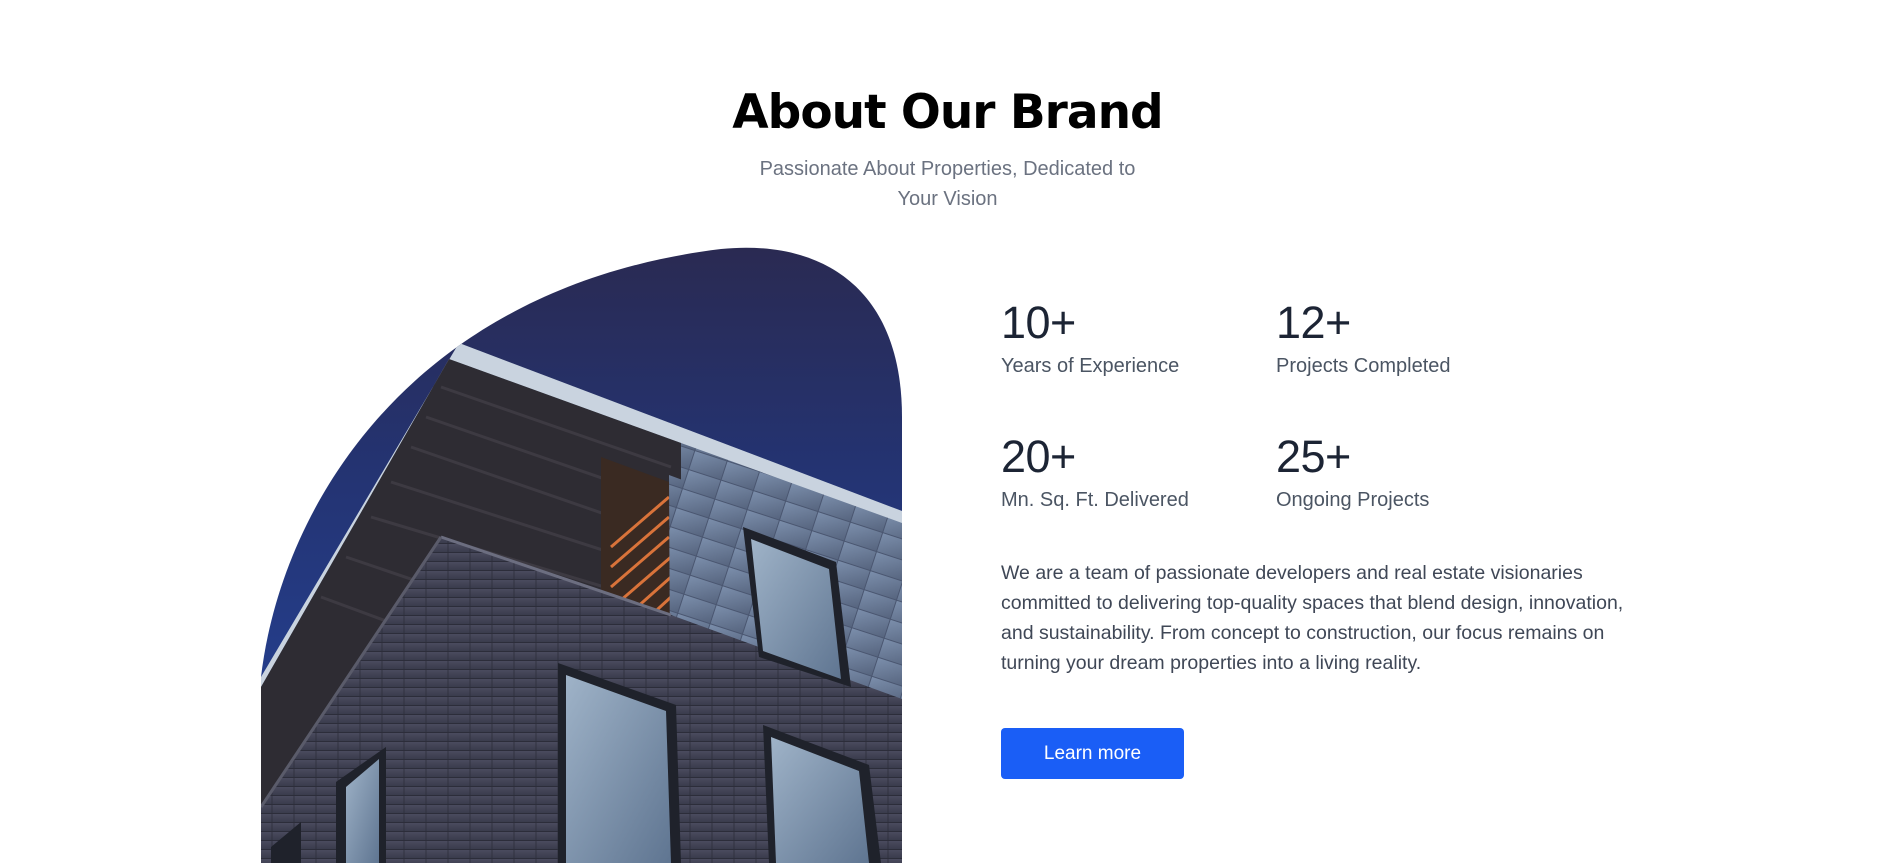 This screenshot has height=863, width=1895. What do you see at coordinates (1138, 339) in the screenshot?
I see `stat-years-experience: 10+ Years of Experience` at bounding box center [1138, 339].